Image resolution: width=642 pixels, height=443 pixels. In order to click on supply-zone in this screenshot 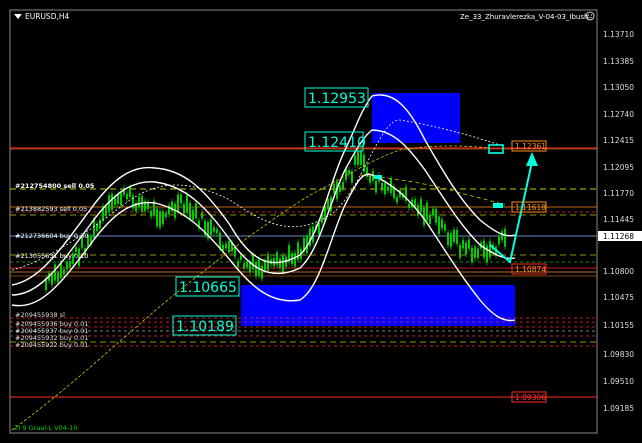, I will do `click(416, 118)`.